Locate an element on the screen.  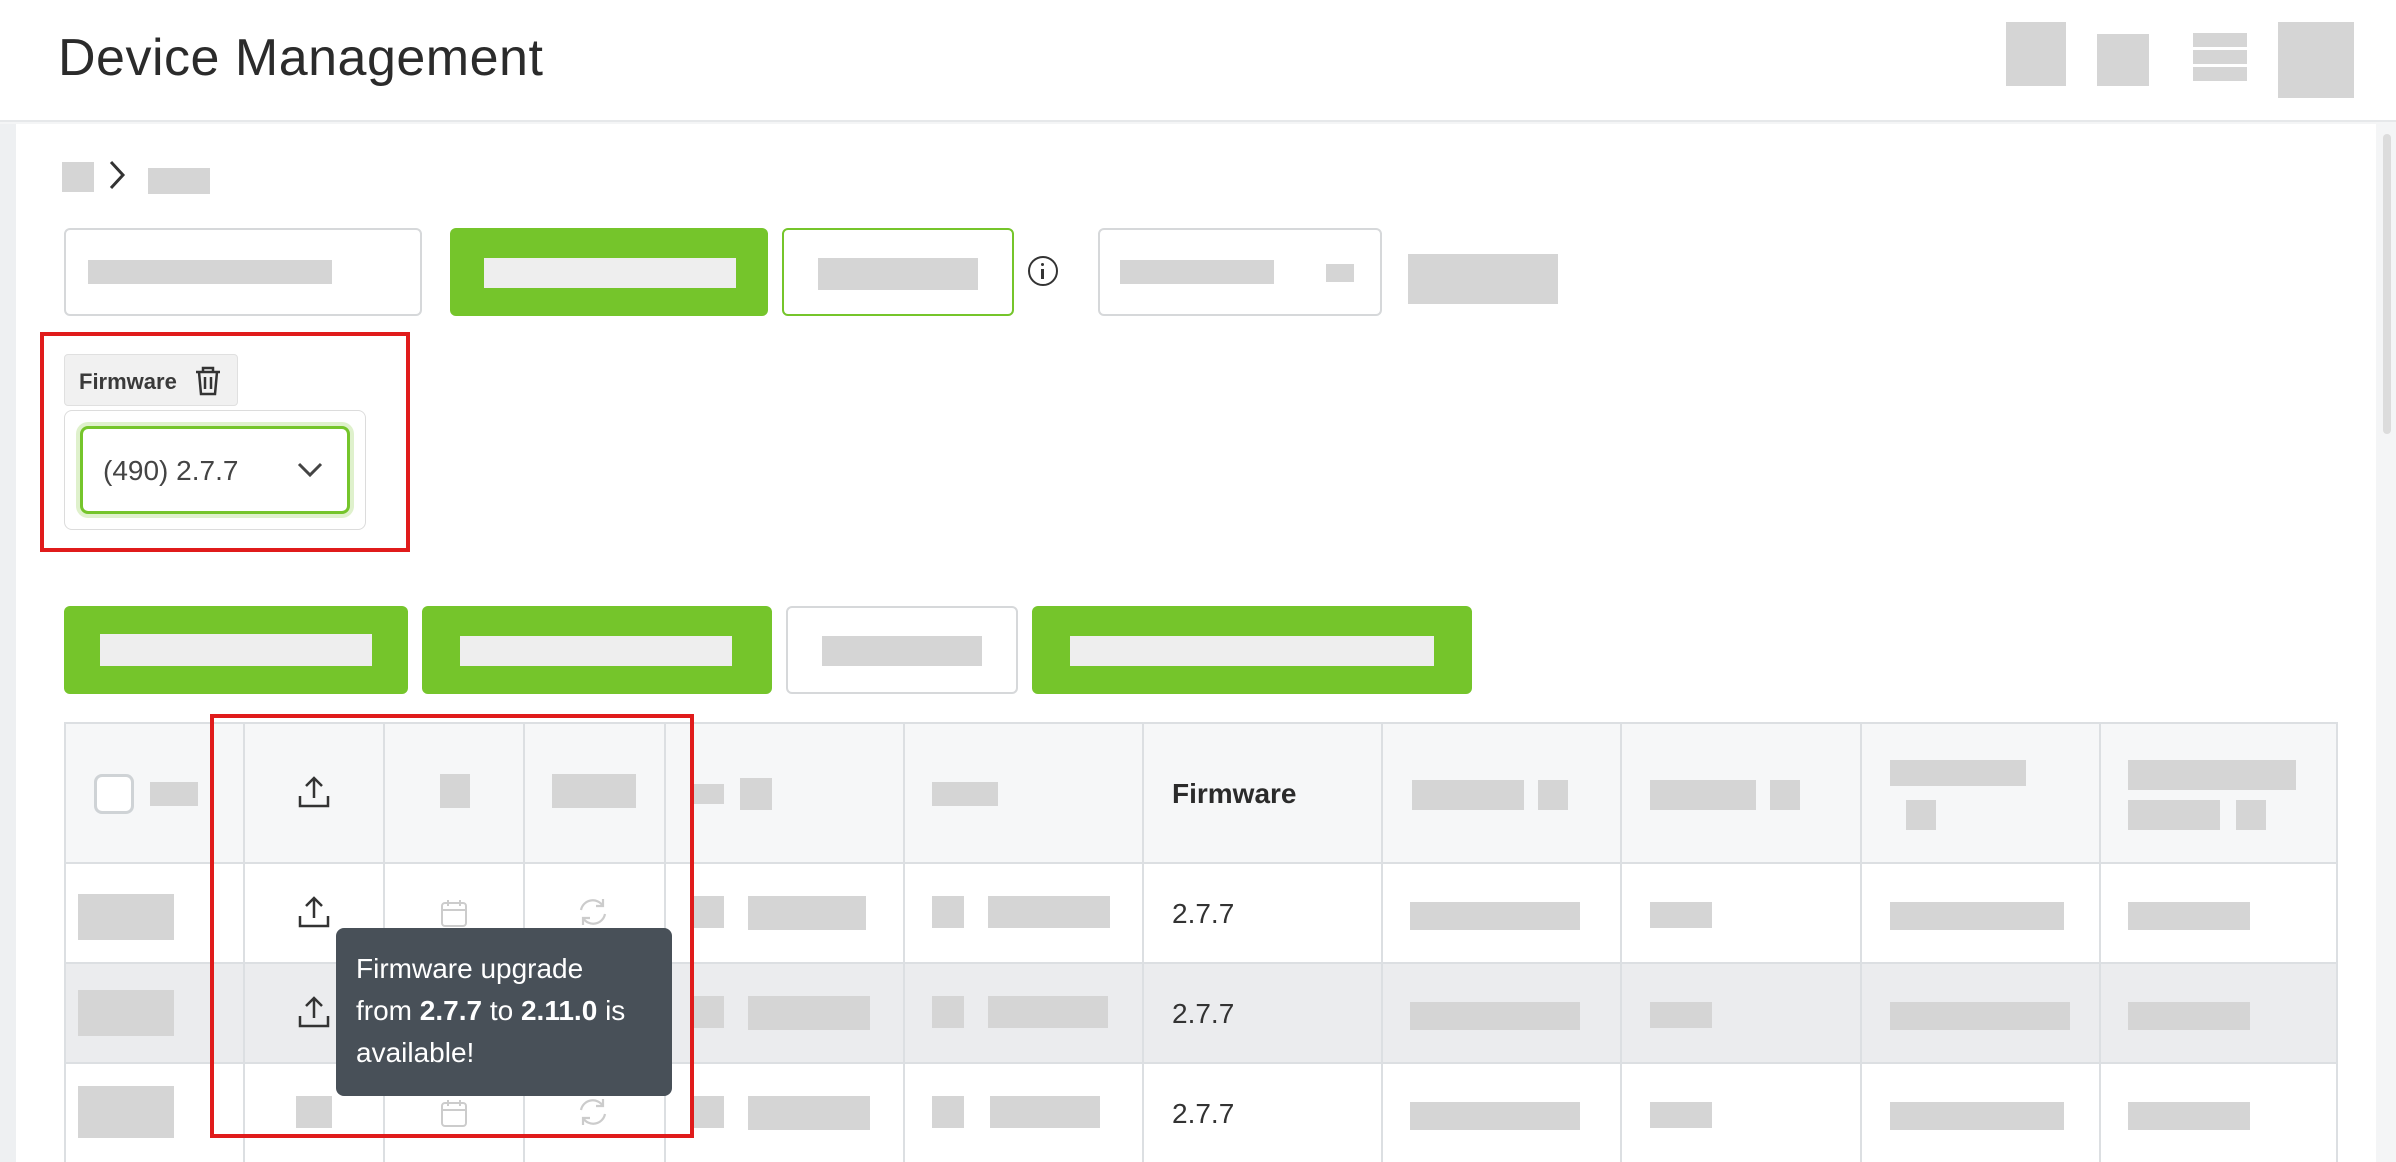
primary-action-label is located at coordinates (610, 273).